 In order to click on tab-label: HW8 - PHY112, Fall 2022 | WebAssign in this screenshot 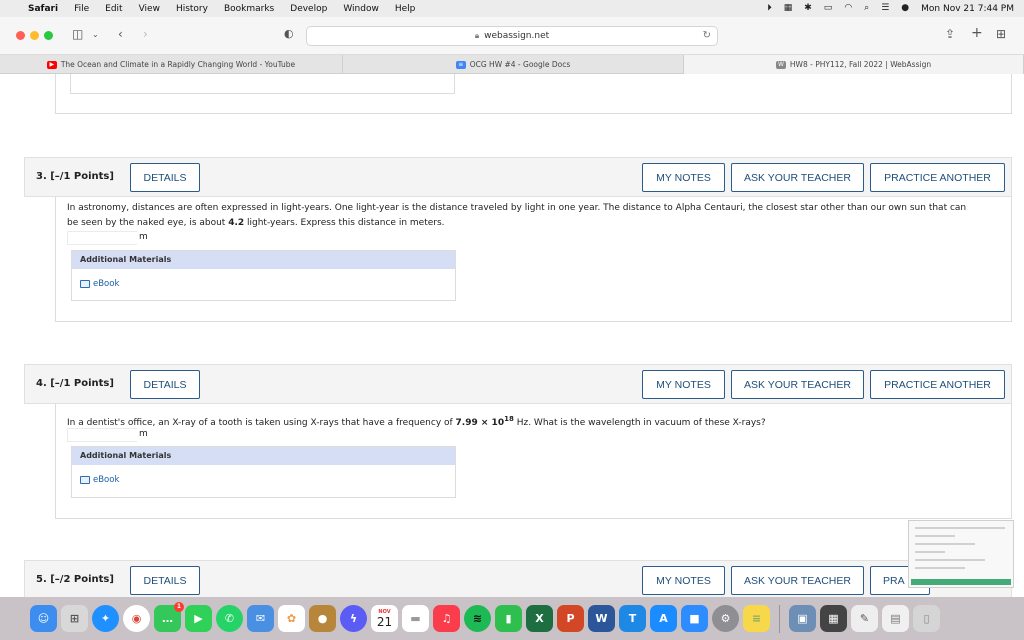, I will do `click(860, 64)`.